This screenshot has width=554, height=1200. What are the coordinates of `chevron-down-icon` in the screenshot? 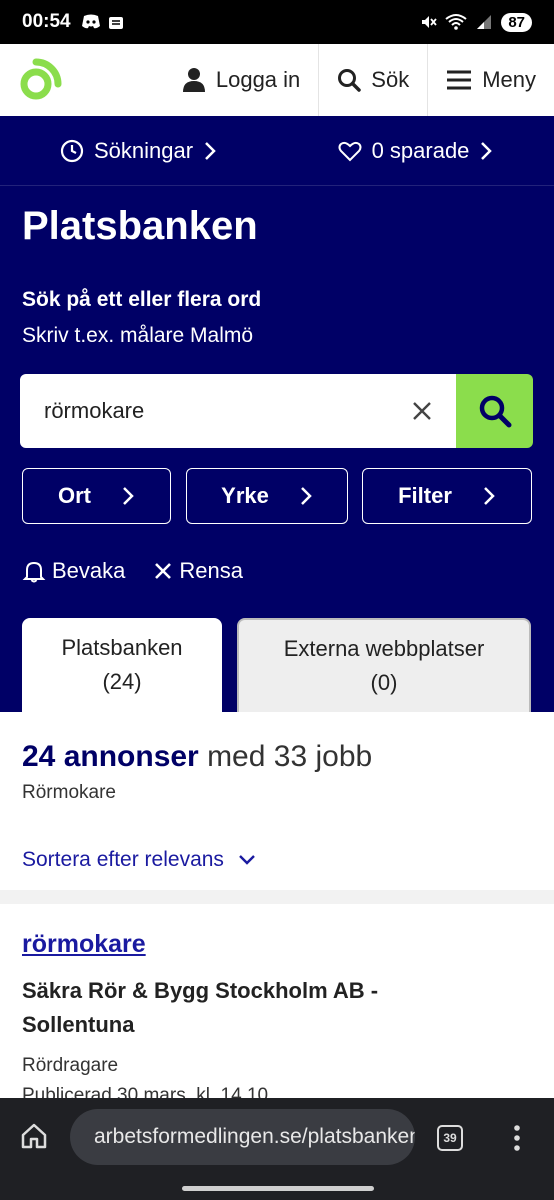 It's located at (247, 860).